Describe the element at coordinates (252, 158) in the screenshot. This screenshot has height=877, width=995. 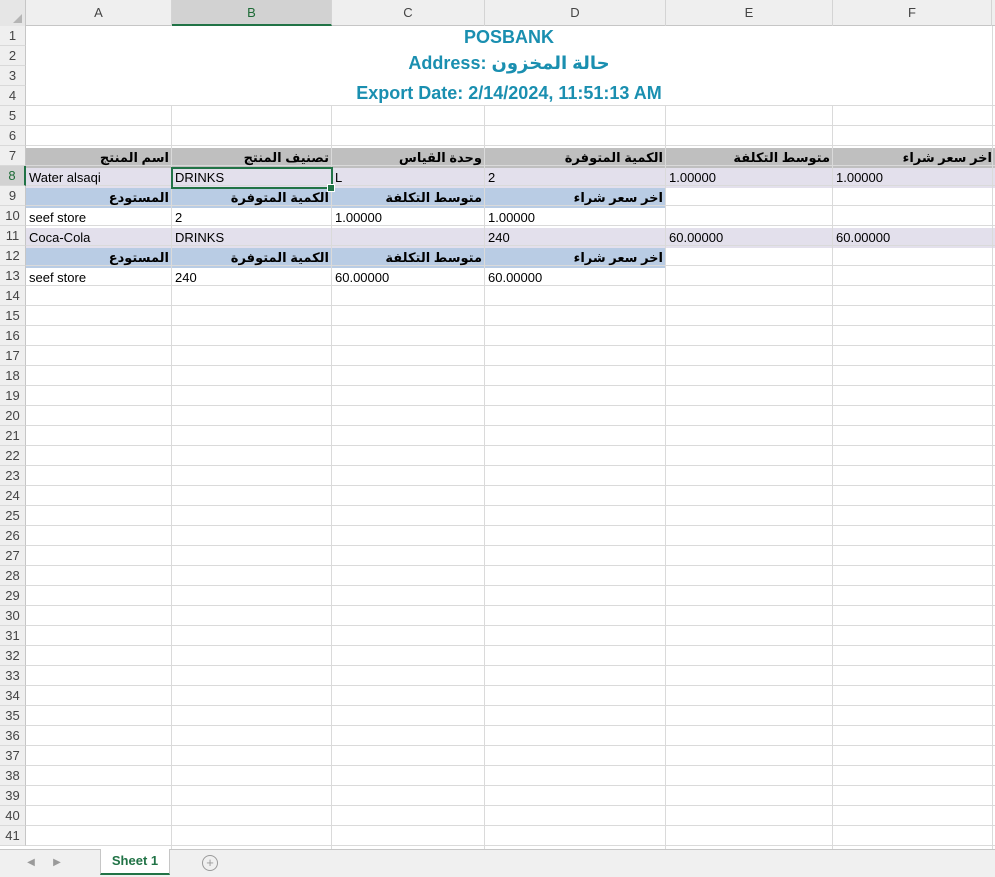
I see `header-product-category: تصنيف المنتج` at that location.